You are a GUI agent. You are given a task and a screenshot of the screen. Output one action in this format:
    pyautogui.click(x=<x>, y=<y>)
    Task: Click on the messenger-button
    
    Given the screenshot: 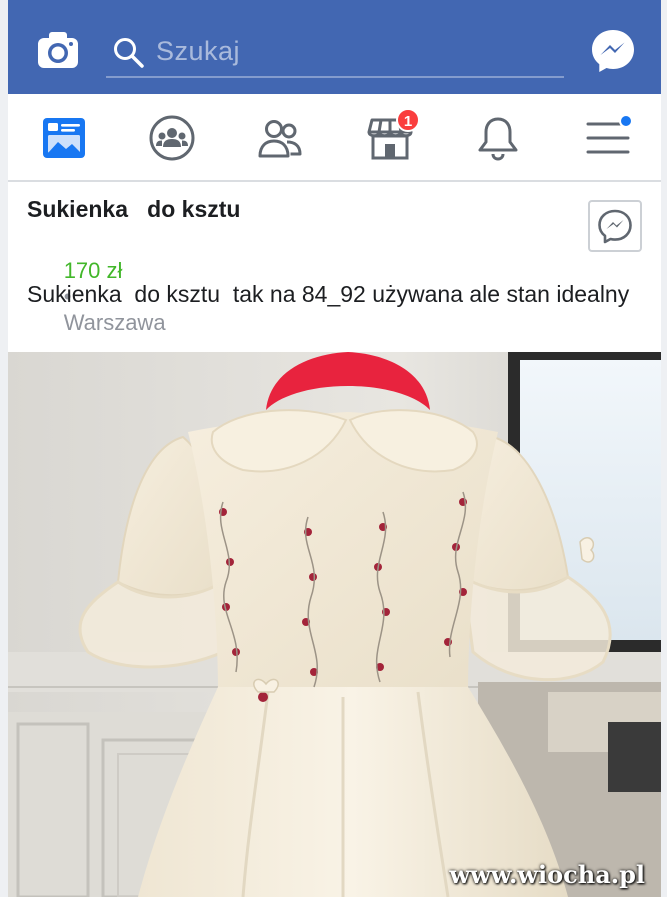 What is the action you would take?
    pyautogui.click(x=613, y=51)
    